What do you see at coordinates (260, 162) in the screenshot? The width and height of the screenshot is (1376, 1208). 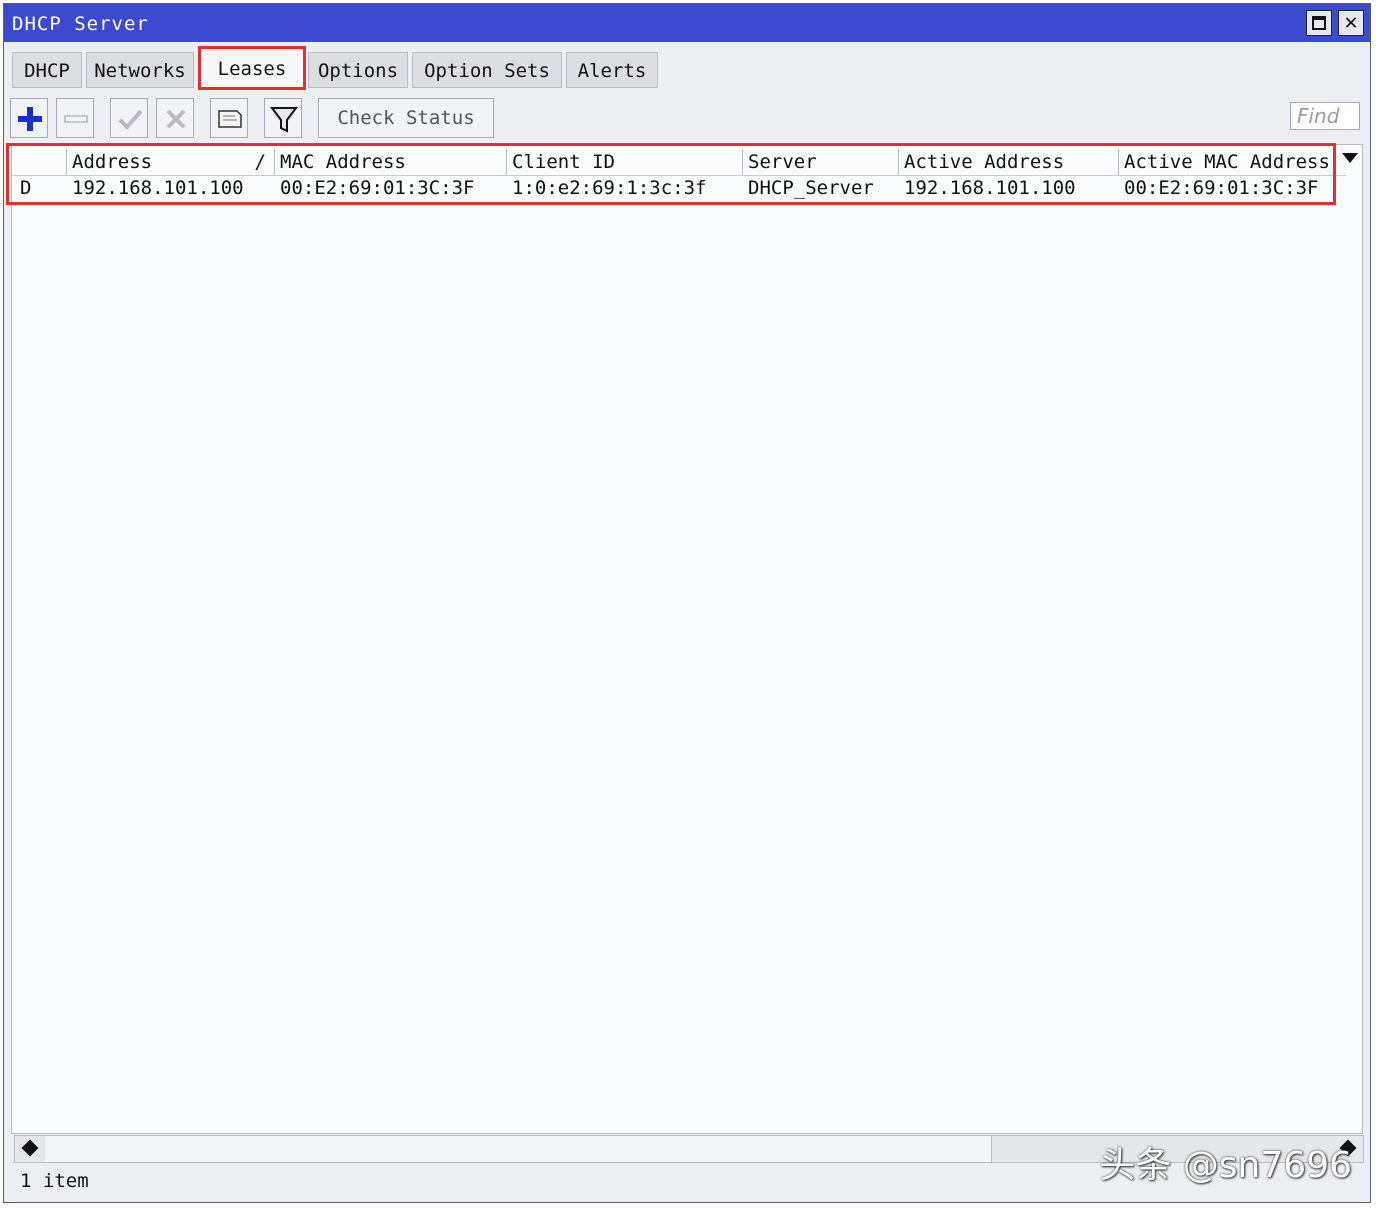 I see `sort-indicator: /` at bounding box center [260, 162].